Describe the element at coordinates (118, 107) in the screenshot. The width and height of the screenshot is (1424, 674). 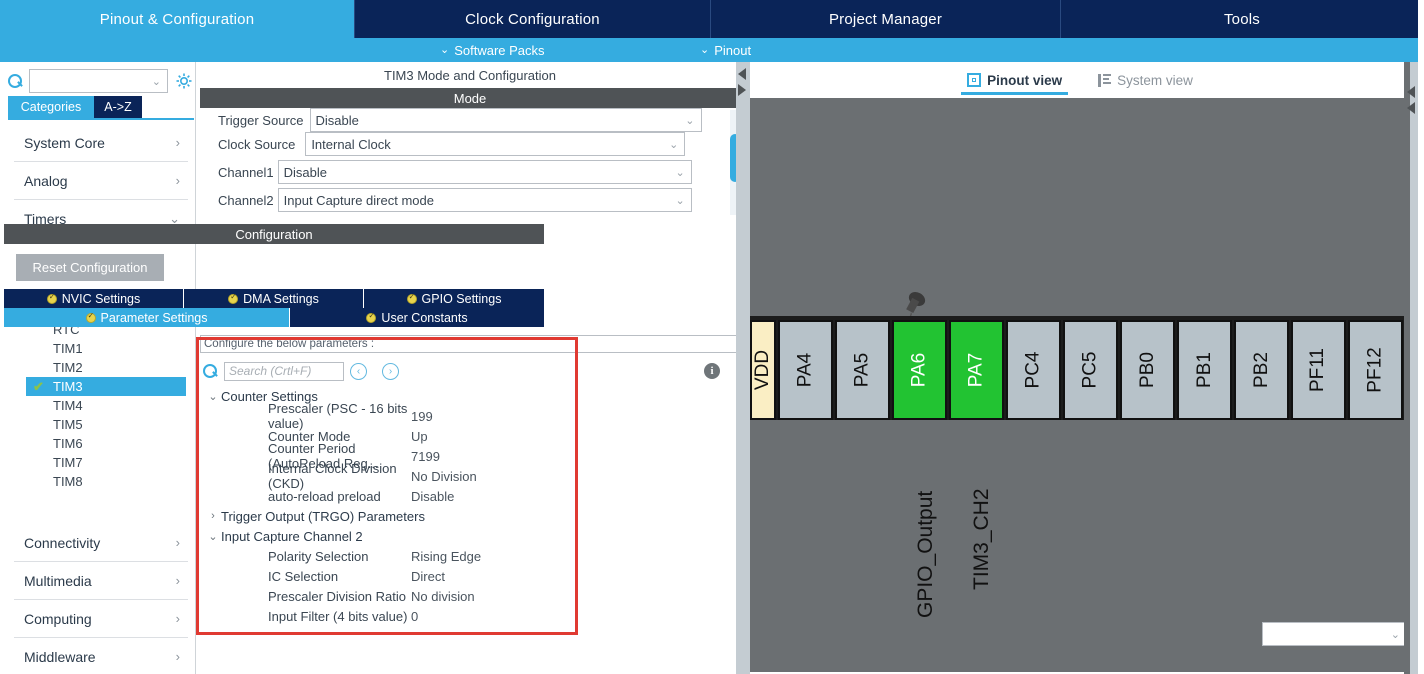
I see `tab-a-to-z: A->Z` at that location.